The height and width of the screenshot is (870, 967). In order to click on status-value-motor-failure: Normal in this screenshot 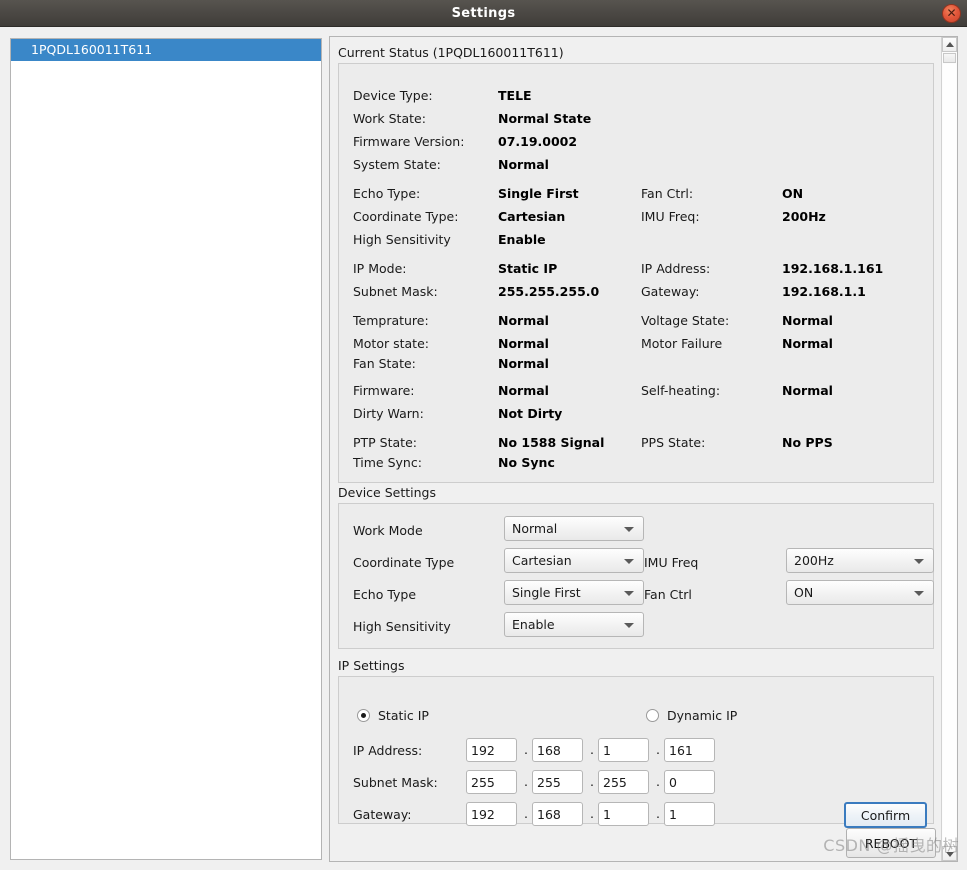, I will do `click(807, 343)`.